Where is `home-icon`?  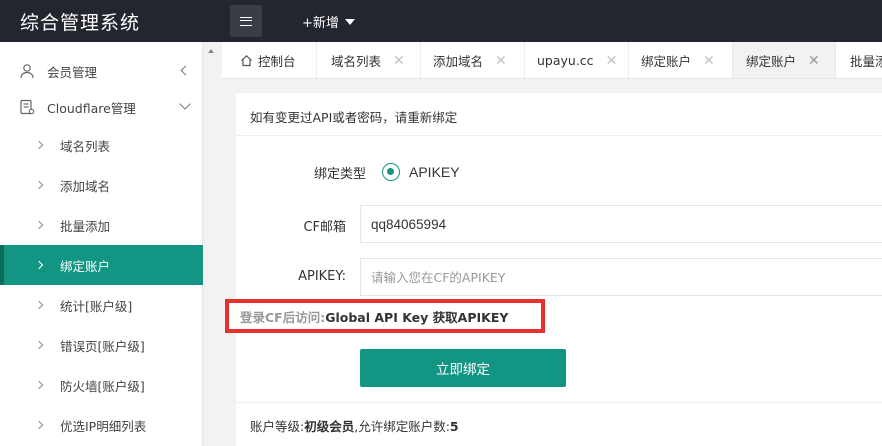
home-icon is located at coordinates (246, 60).